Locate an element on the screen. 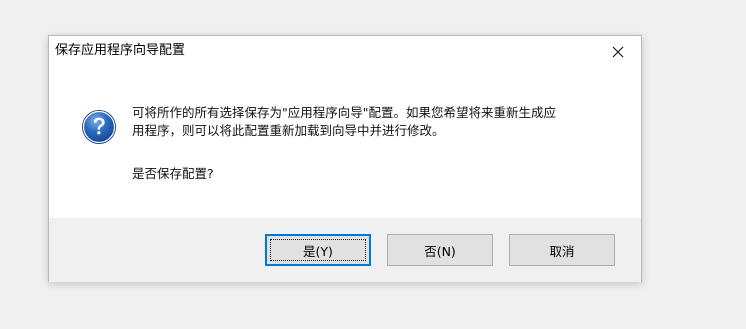 The image size is (746, 329). yes-button: 是(Y) is located at coordinates (318, 250).